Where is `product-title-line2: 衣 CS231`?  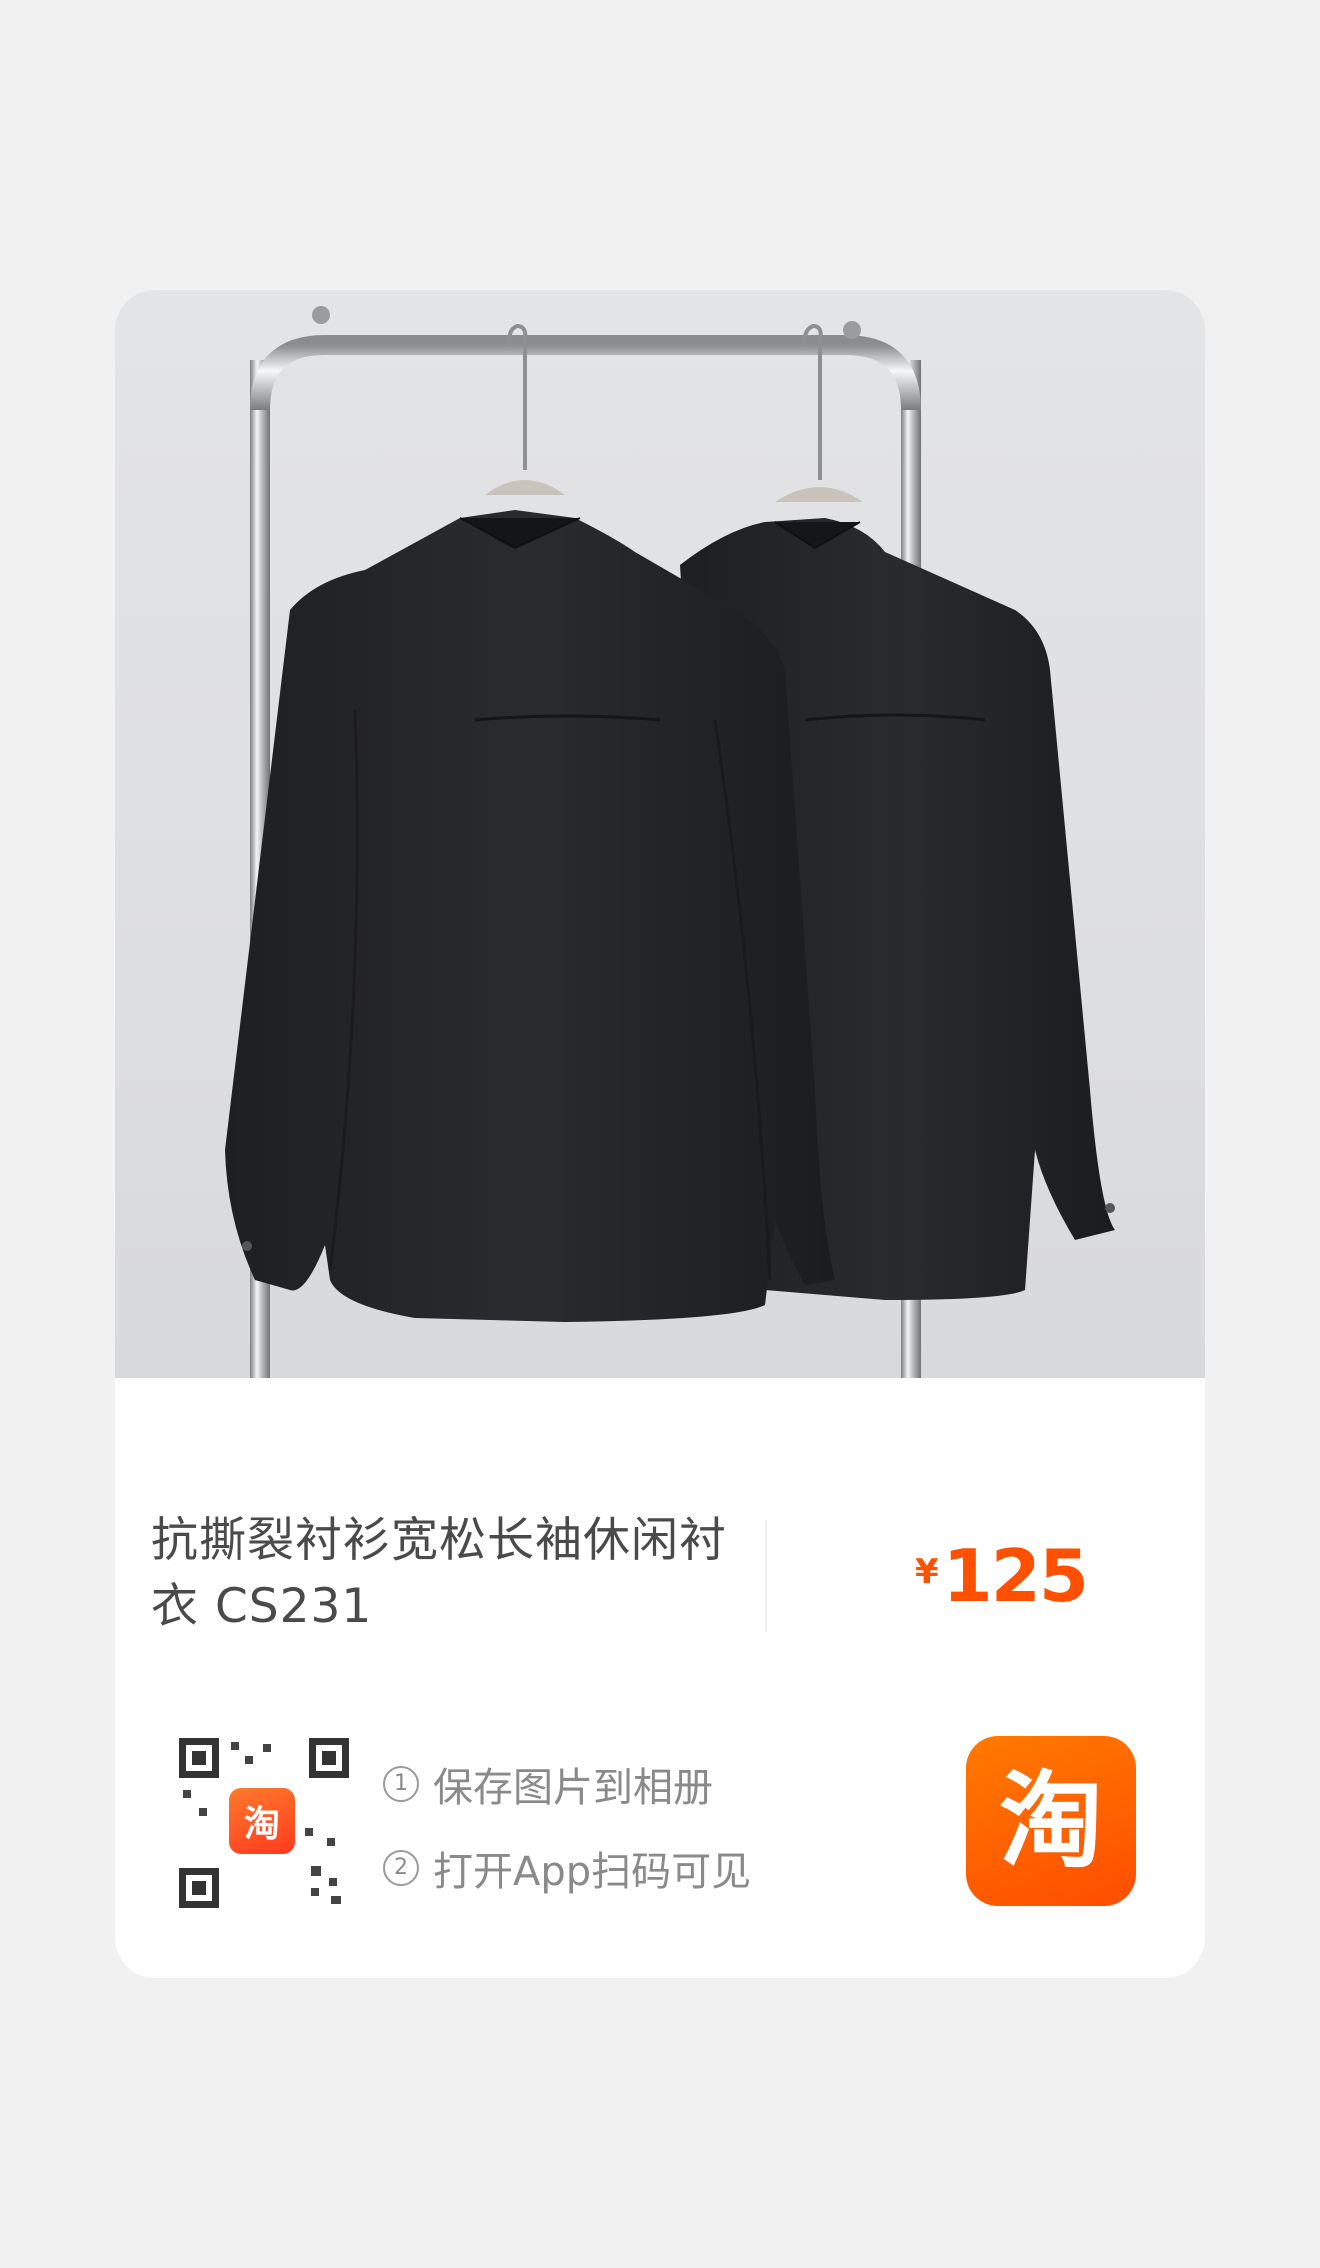
product-title-line2: 衣 CS231 is located at coordinates (262, 1606).